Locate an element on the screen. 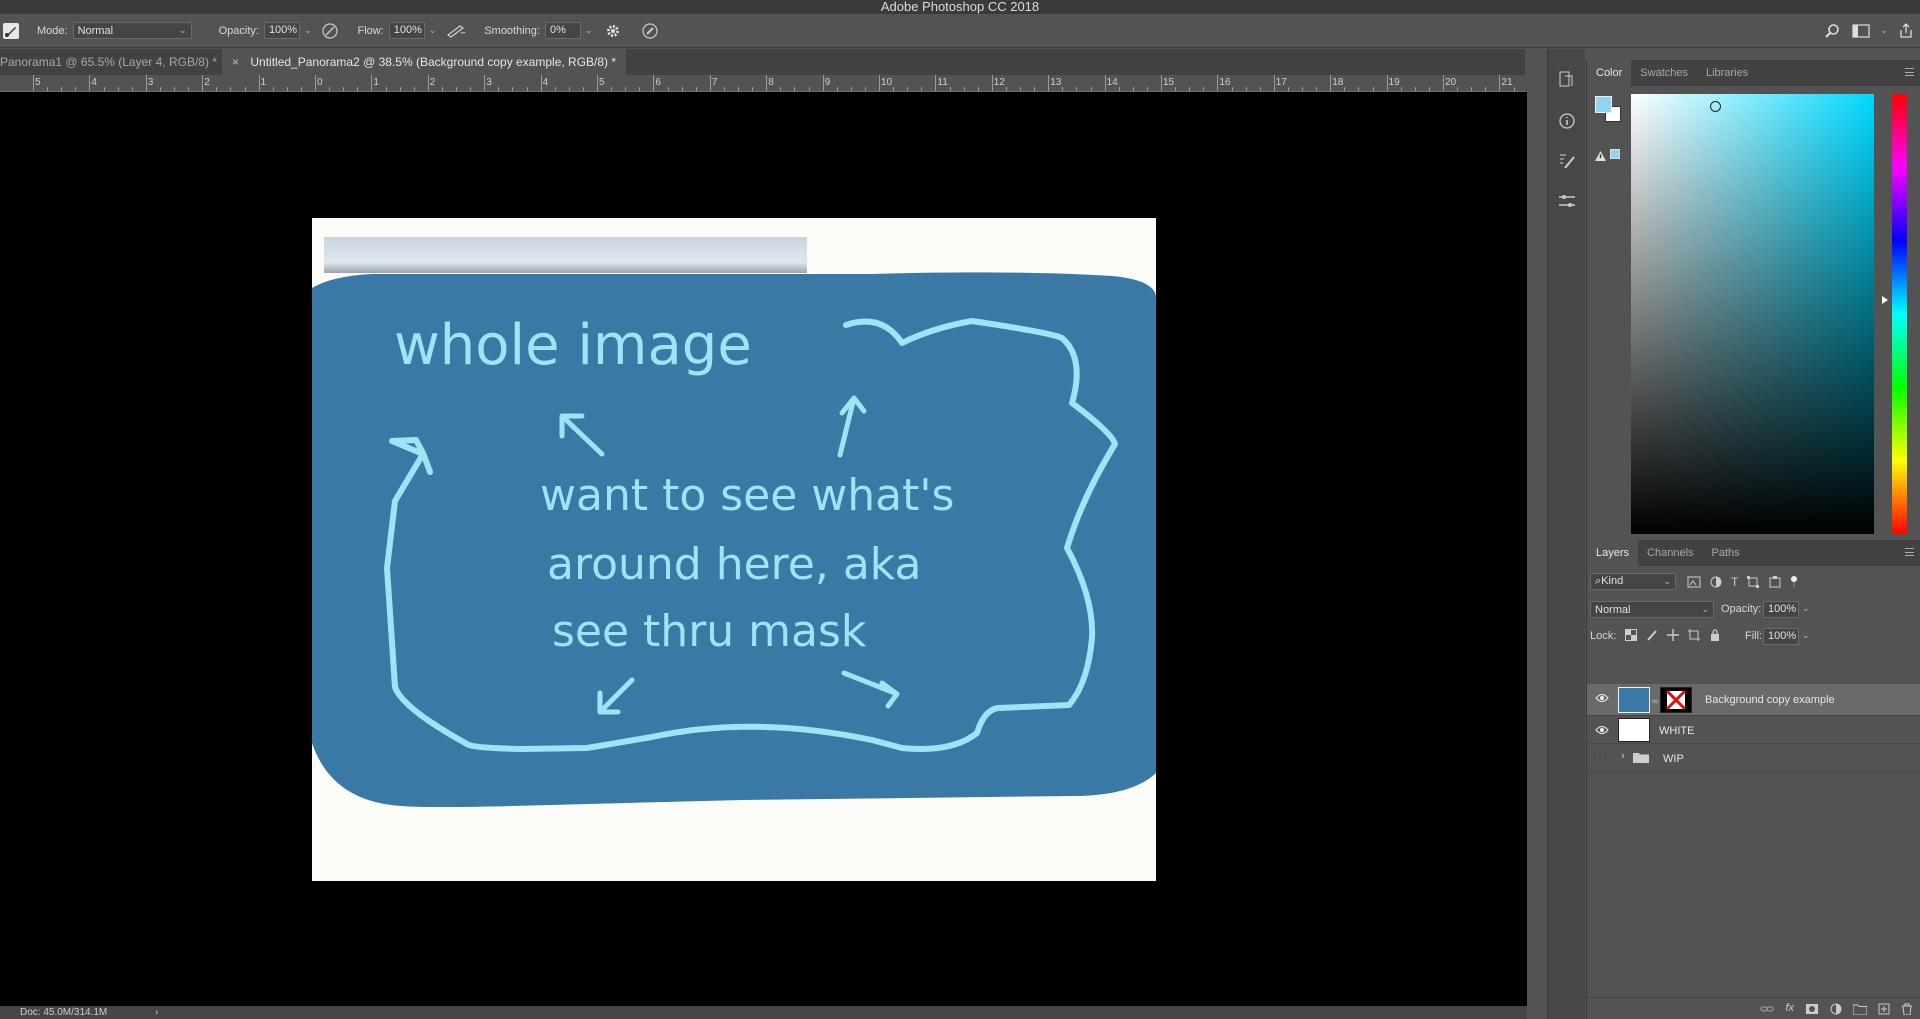 This screenshot has height=1019, width=1920. gear-icon is located at coordinates (613, 31).